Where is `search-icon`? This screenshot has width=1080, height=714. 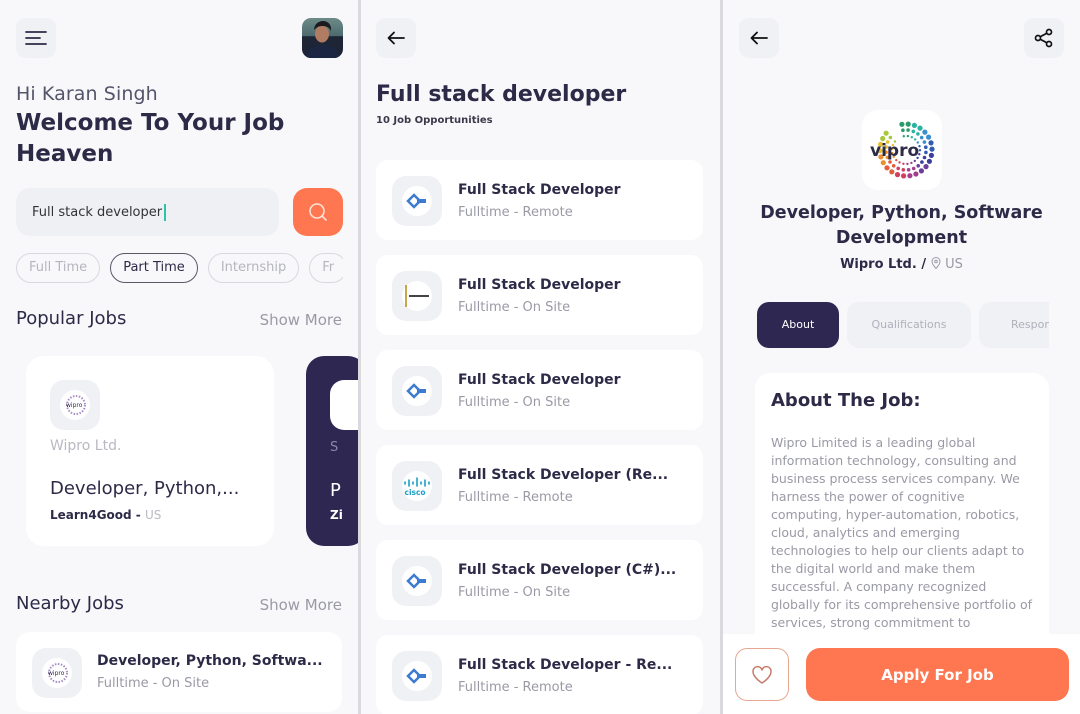 search-icon is located at coordinates (318, 212).